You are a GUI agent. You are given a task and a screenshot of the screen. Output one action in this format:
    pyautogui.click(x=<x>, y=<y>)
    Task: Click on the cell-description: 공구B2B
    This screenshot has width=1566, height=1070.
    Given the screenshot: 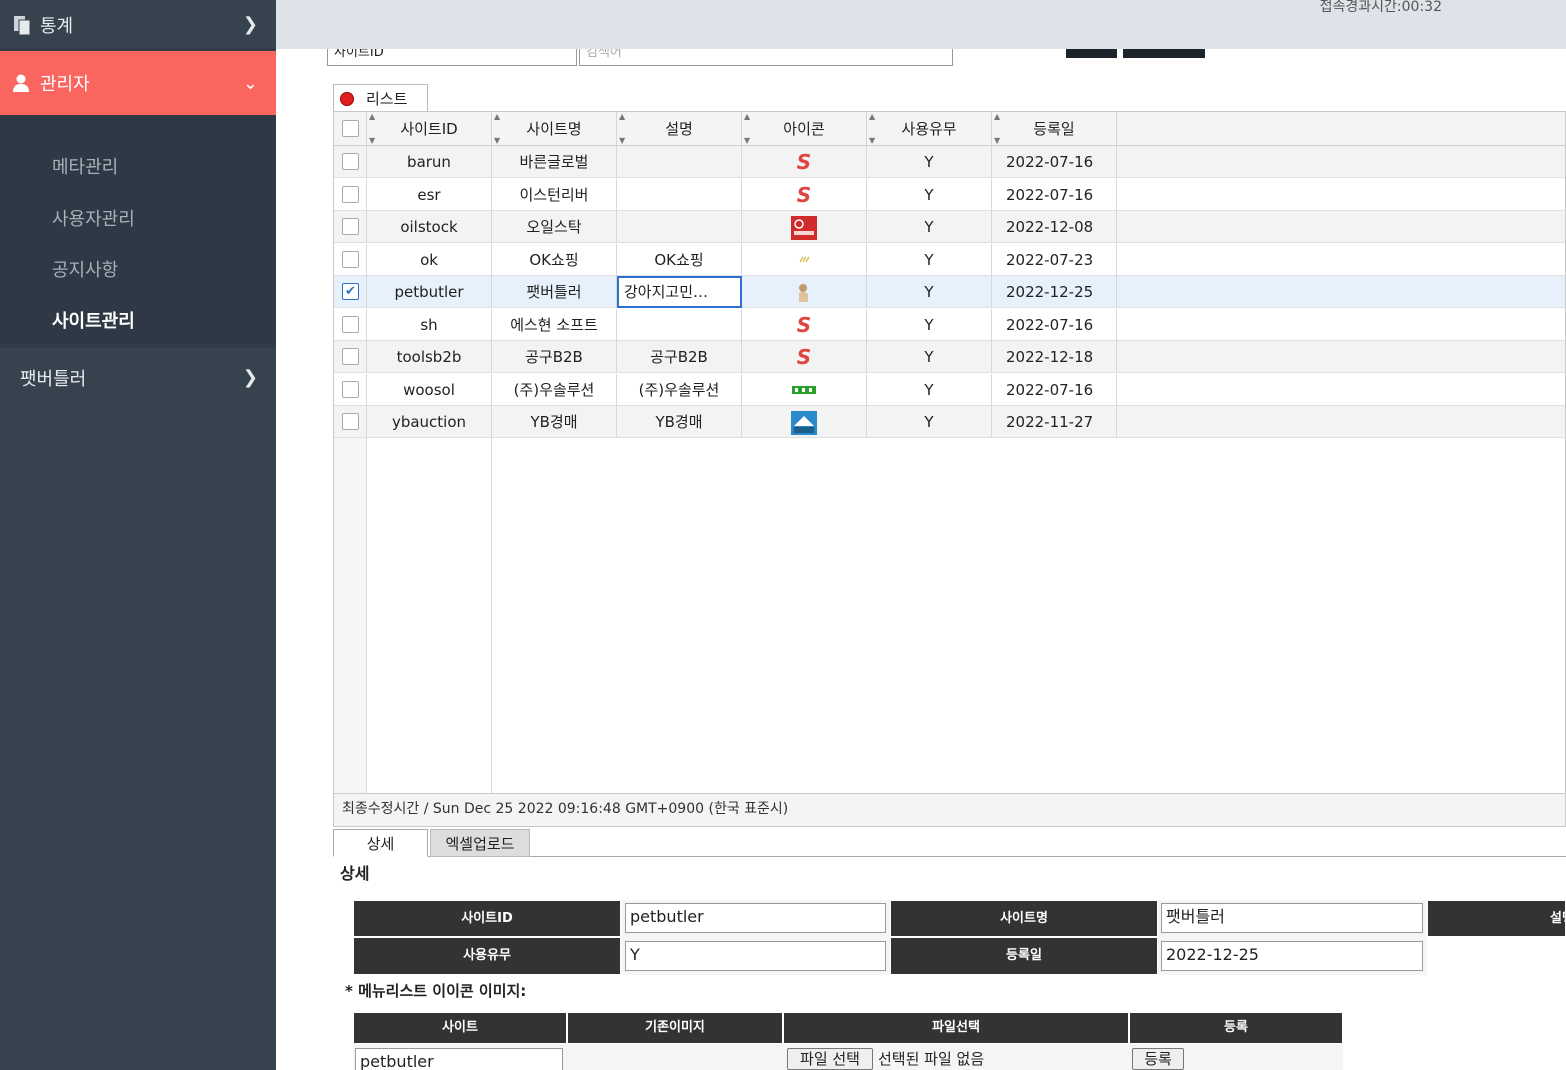 What is the action you would take?
    pyautogui.click(x=679, y=357)
    